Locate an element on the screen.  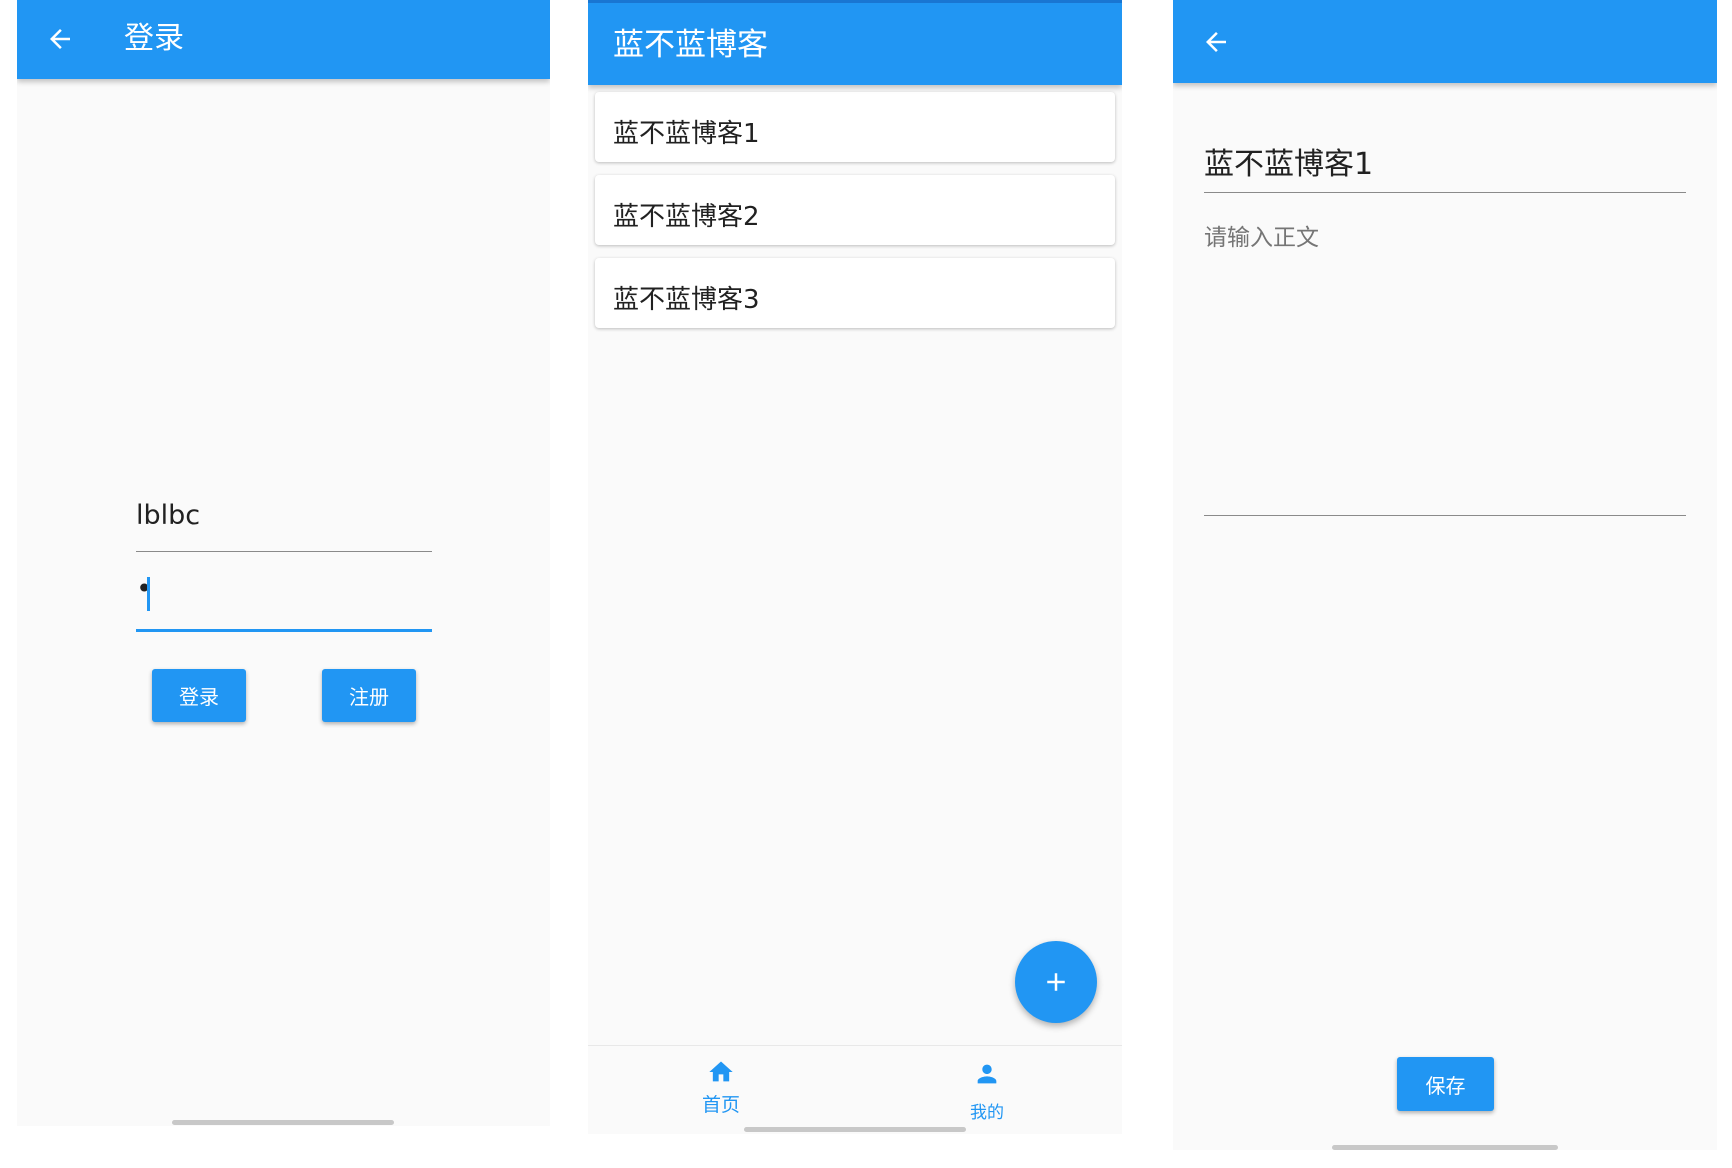
password-input: • is located at coordinates (284, 603).